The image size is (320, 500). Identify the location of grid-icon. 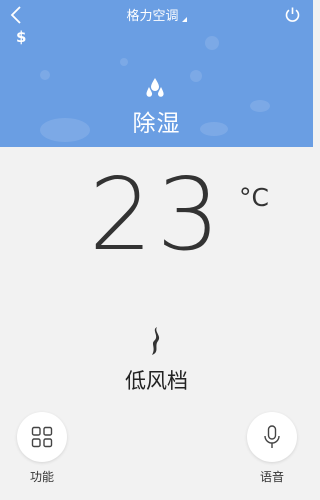
(42, 437).